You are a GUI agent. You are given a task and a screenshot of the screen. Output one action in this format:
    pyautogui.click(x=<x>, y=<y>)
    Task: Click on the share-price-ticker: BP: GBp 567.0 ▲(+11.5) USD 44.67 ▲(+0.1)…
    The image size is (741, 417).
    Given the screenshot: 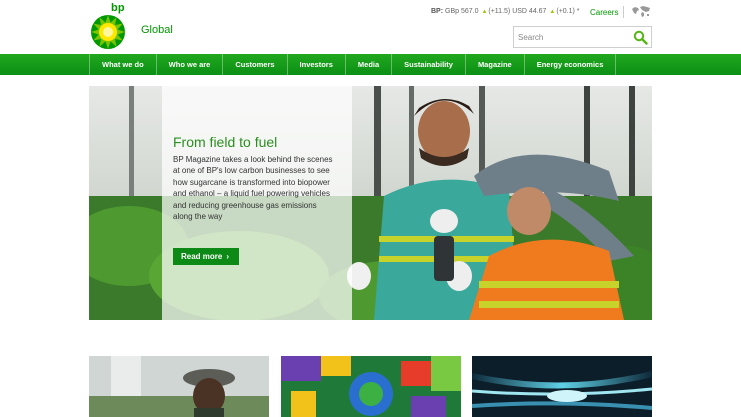 What is the action you would take?
    pyautogui.click(x=505, y=11)
    